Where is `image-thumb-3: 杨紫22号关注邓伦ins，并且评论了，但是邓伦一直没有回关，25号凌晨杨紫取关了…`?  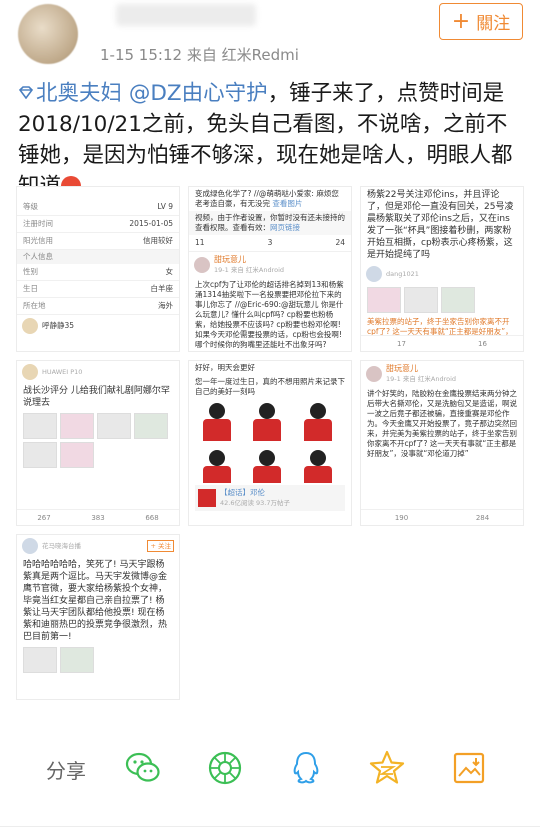
image-thumb-3: 杨紫22号关注邓伦ins，并且评论了，但是邓伦一直没有回关，25号凌晨杨紫取关了… is located at coordinates (442, 269).